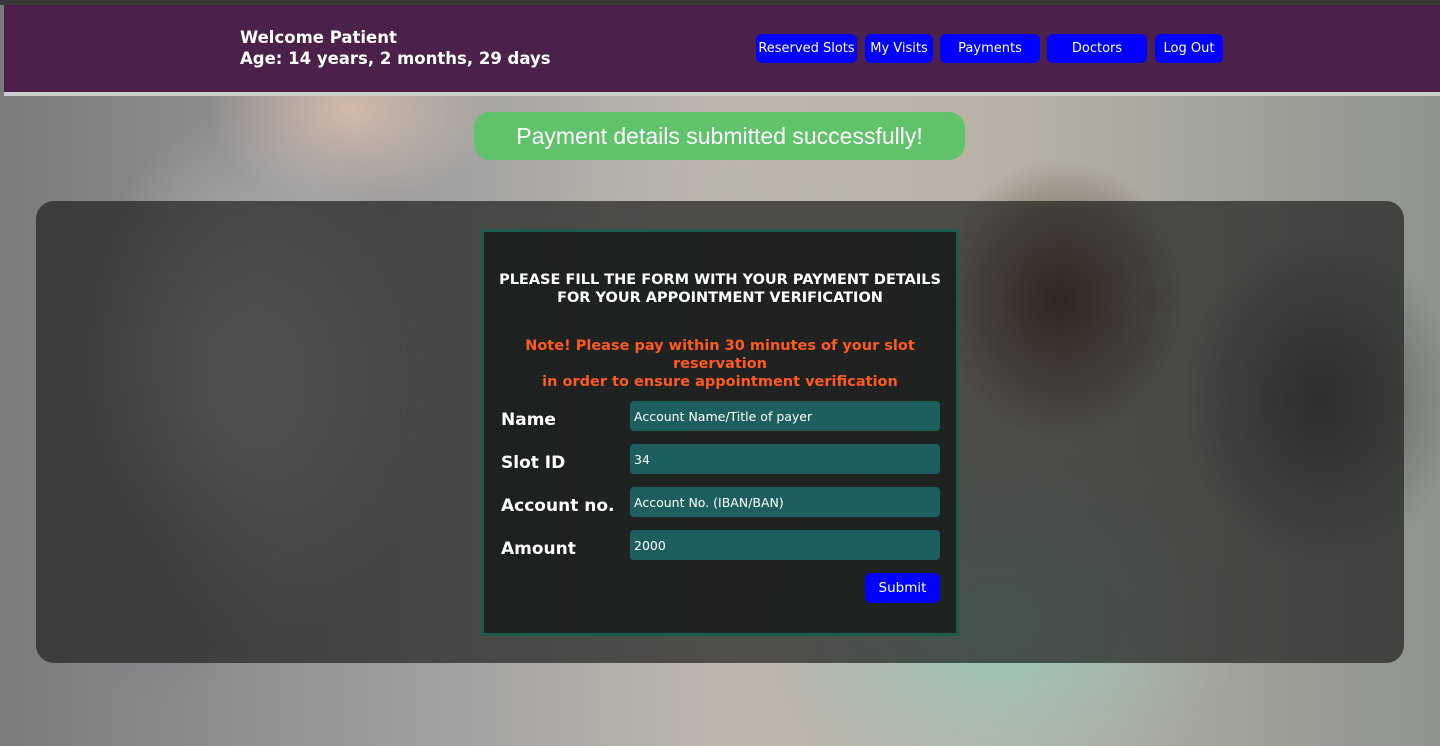  What do you see at coordinates (899, 48) in the screenshot?
I see `nav-my-visits-button: My Visits` at bounding box center [899, 48].